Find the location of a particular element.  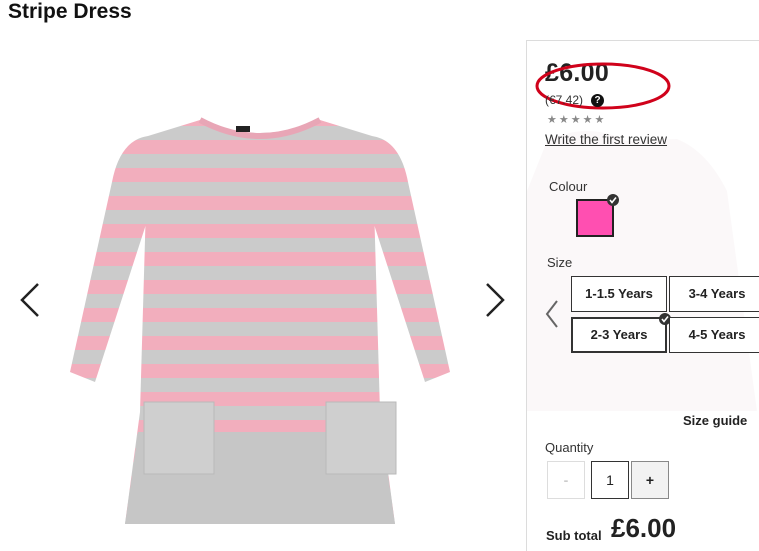

size-label: Size is located at coordinates (560, 262).